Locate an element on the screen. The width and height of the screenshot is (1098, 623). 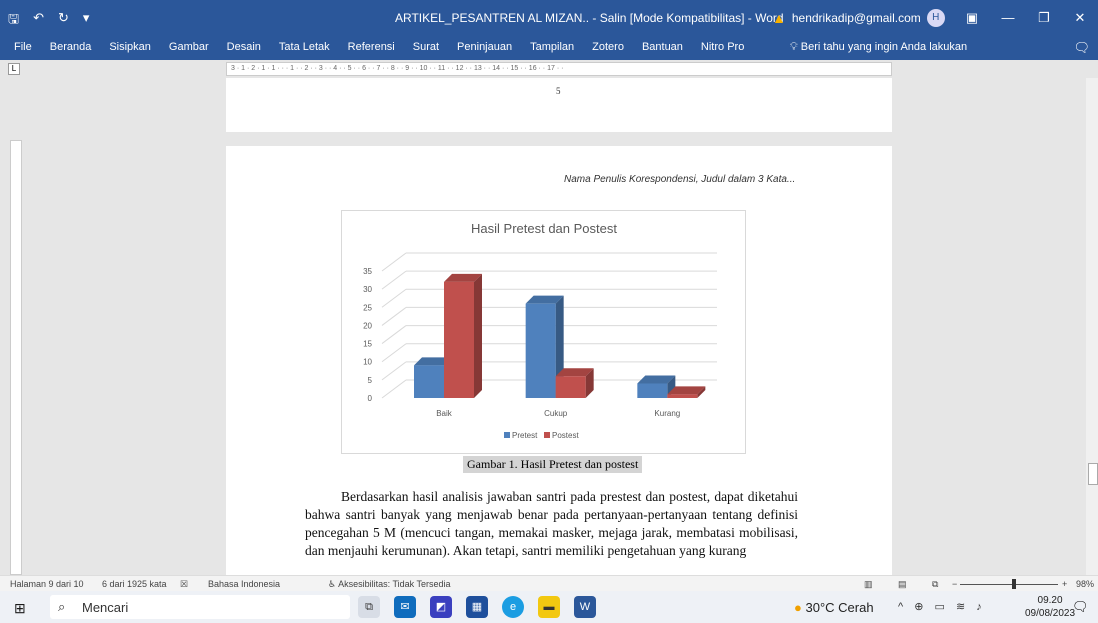
windows-start-icon: ⊞ is located at coordinates (20, 608).